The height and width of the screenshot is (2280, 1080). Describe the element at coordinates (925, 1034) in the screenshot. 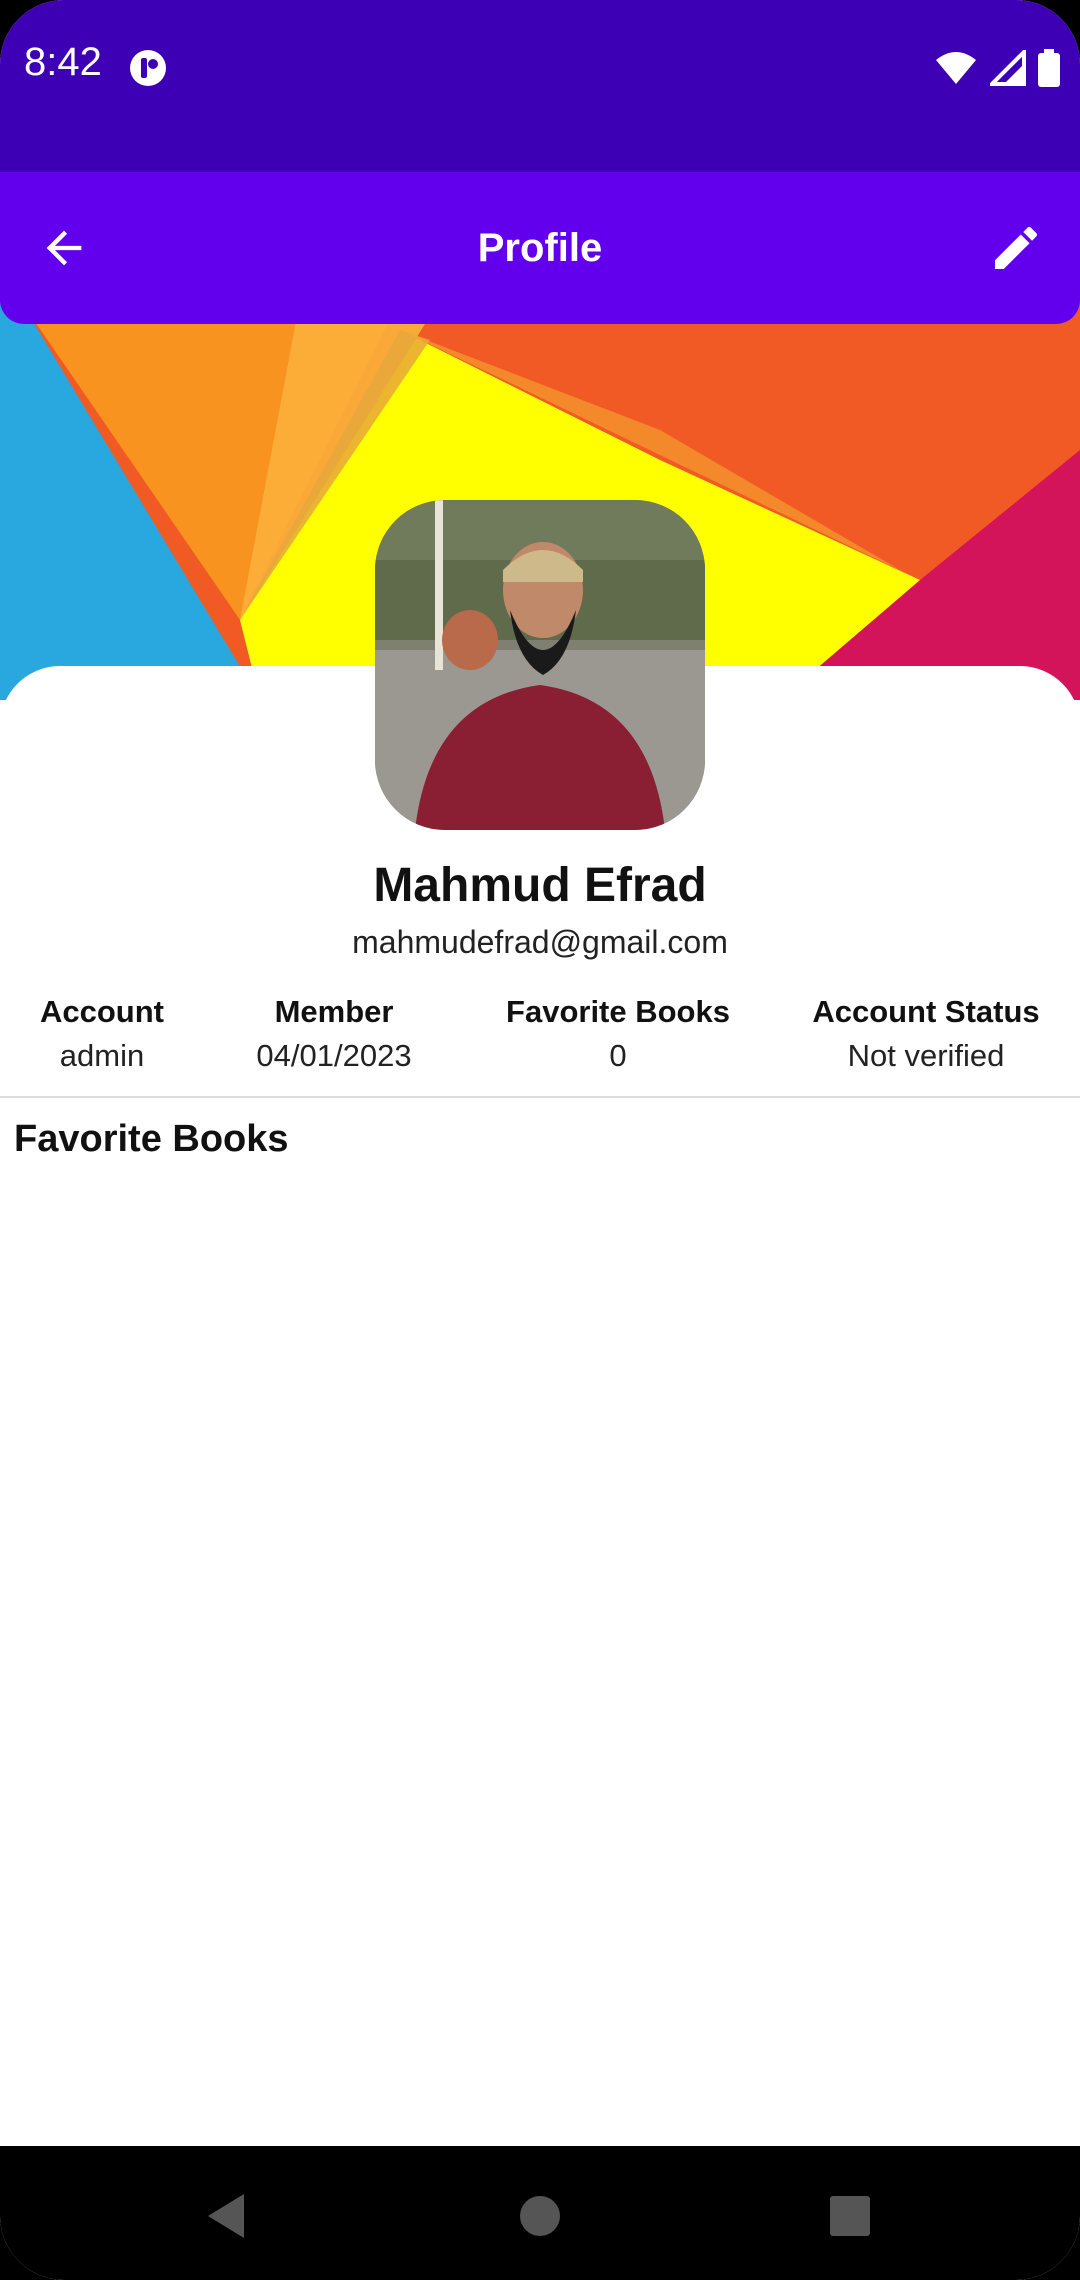

I see `stat-account-status: Account Status Not verified` at that location.